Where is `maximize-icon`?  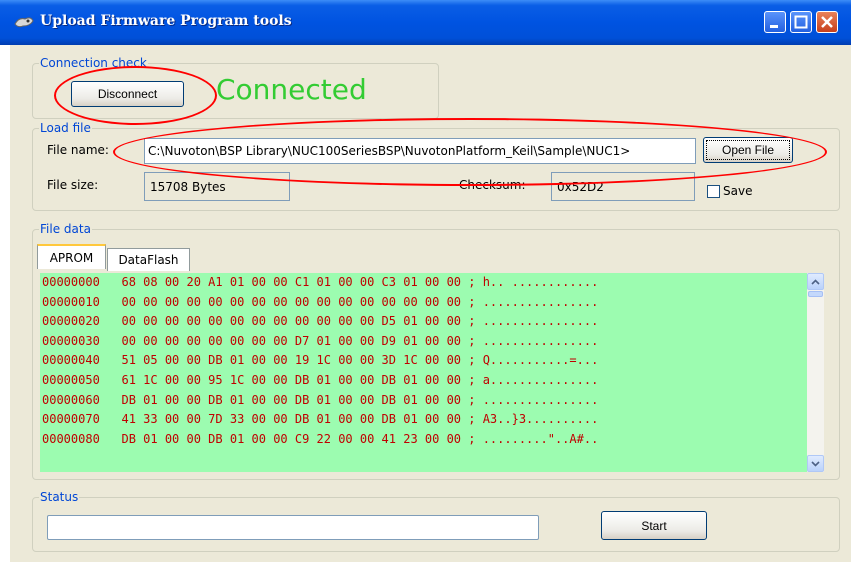
maximize-icon is located at coordinates (801, 22).